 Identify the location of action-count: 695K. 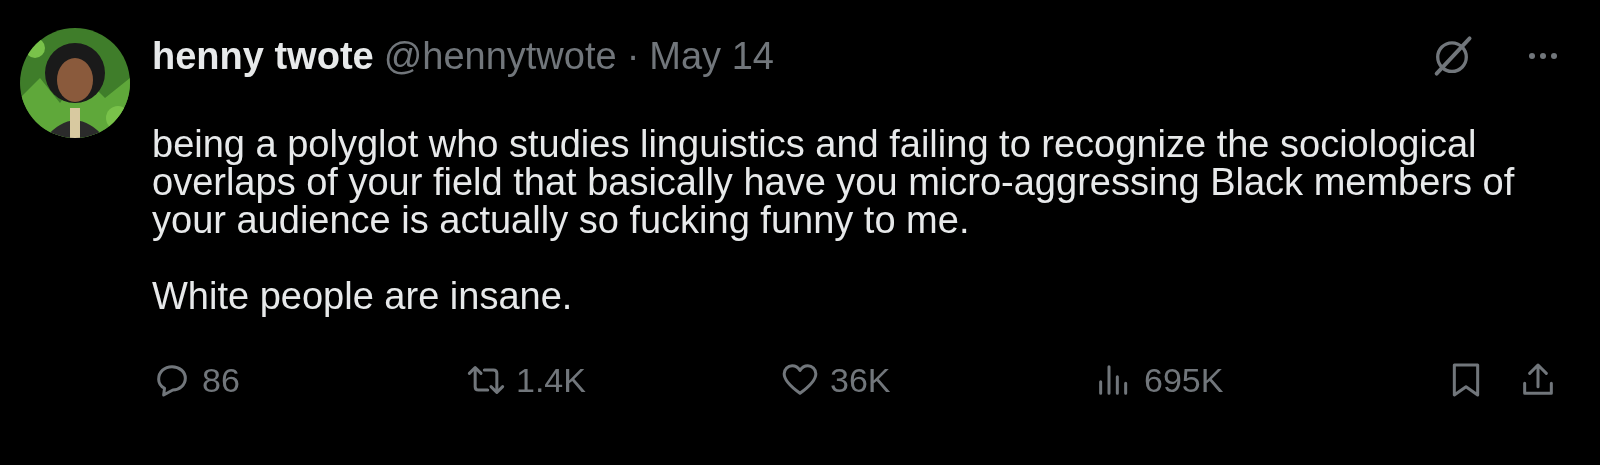
(1184, 380).